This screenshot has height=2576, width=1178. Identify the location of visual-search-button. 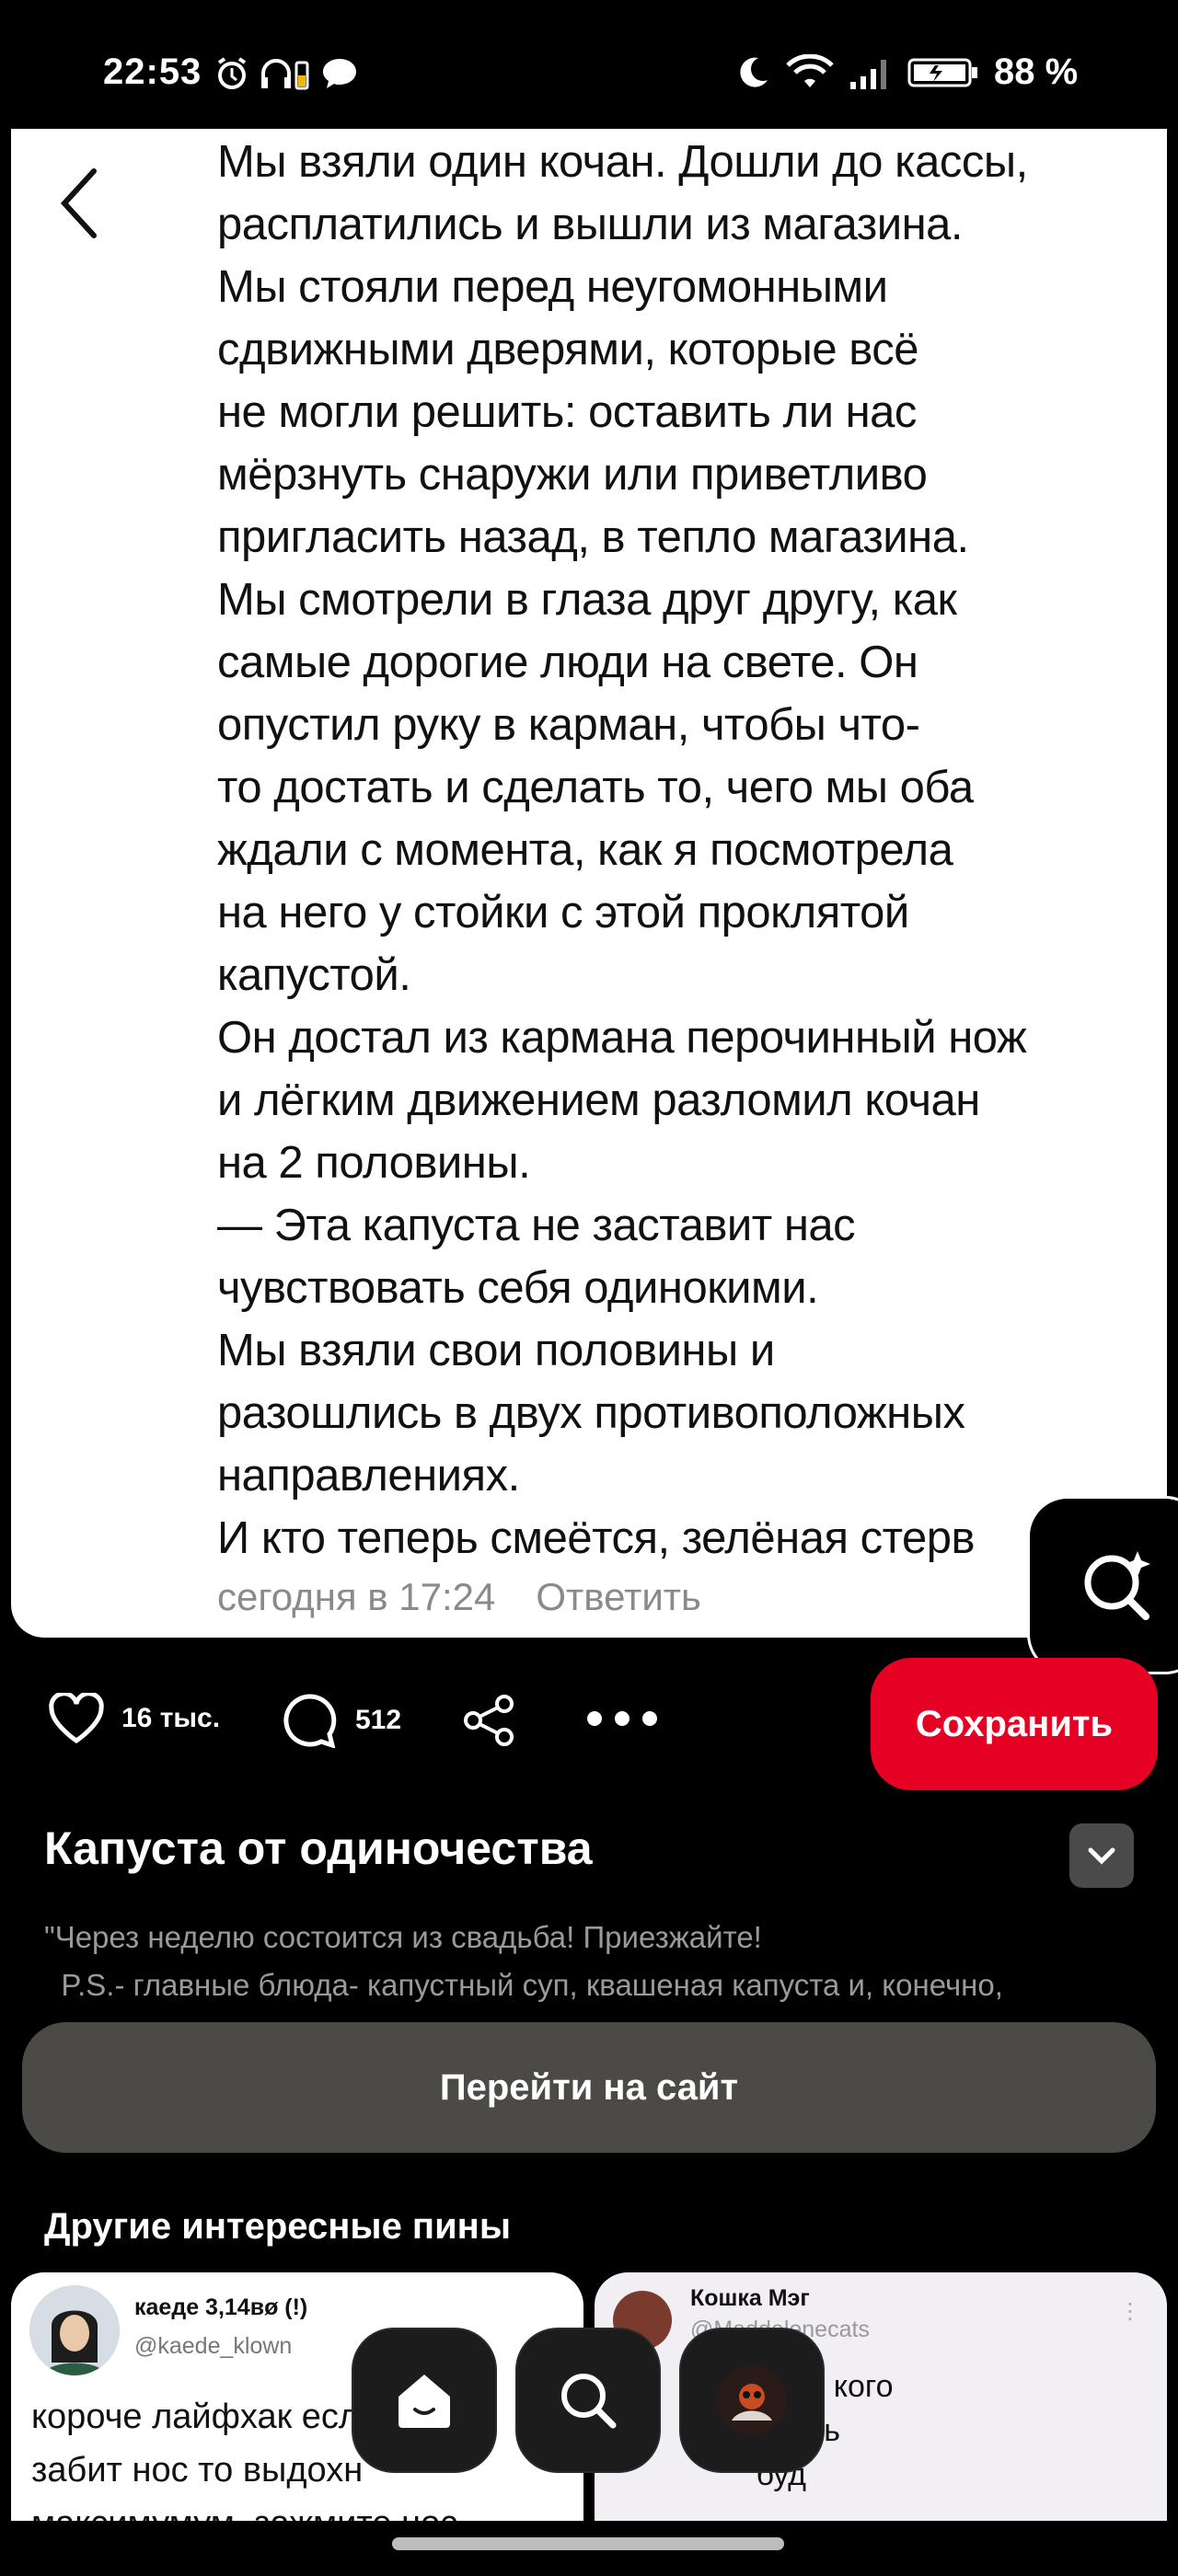
(1102, 1585).